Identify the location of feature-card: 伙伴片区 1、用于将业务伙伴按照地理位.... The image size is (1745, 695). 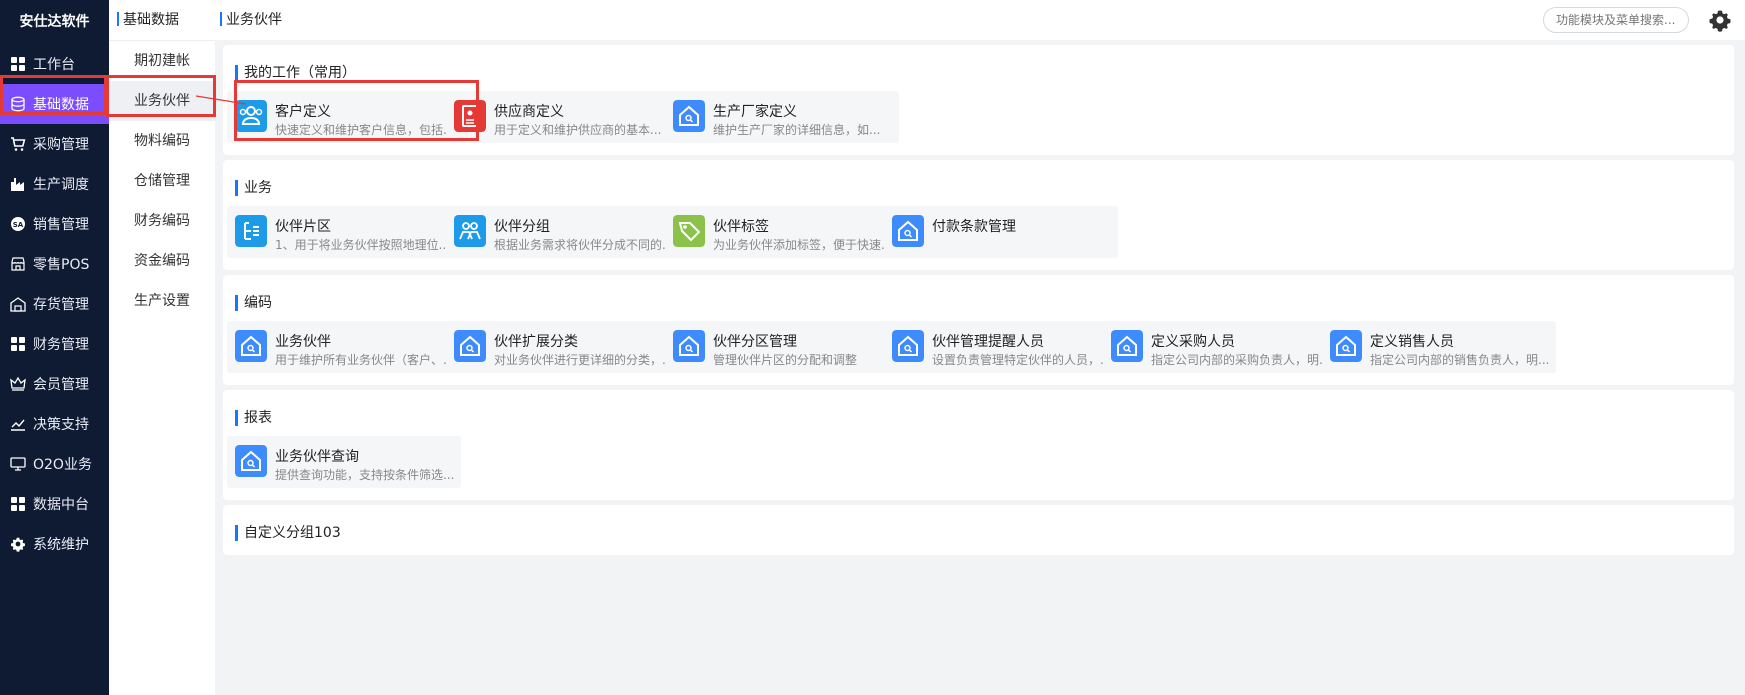
(344, 232).